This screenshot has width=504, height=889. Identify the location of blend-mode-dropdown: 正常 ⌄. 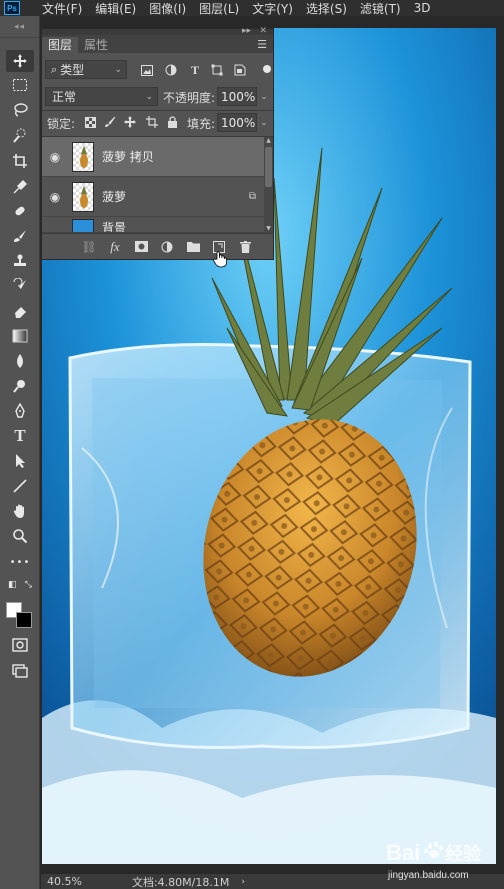
(101, 96).